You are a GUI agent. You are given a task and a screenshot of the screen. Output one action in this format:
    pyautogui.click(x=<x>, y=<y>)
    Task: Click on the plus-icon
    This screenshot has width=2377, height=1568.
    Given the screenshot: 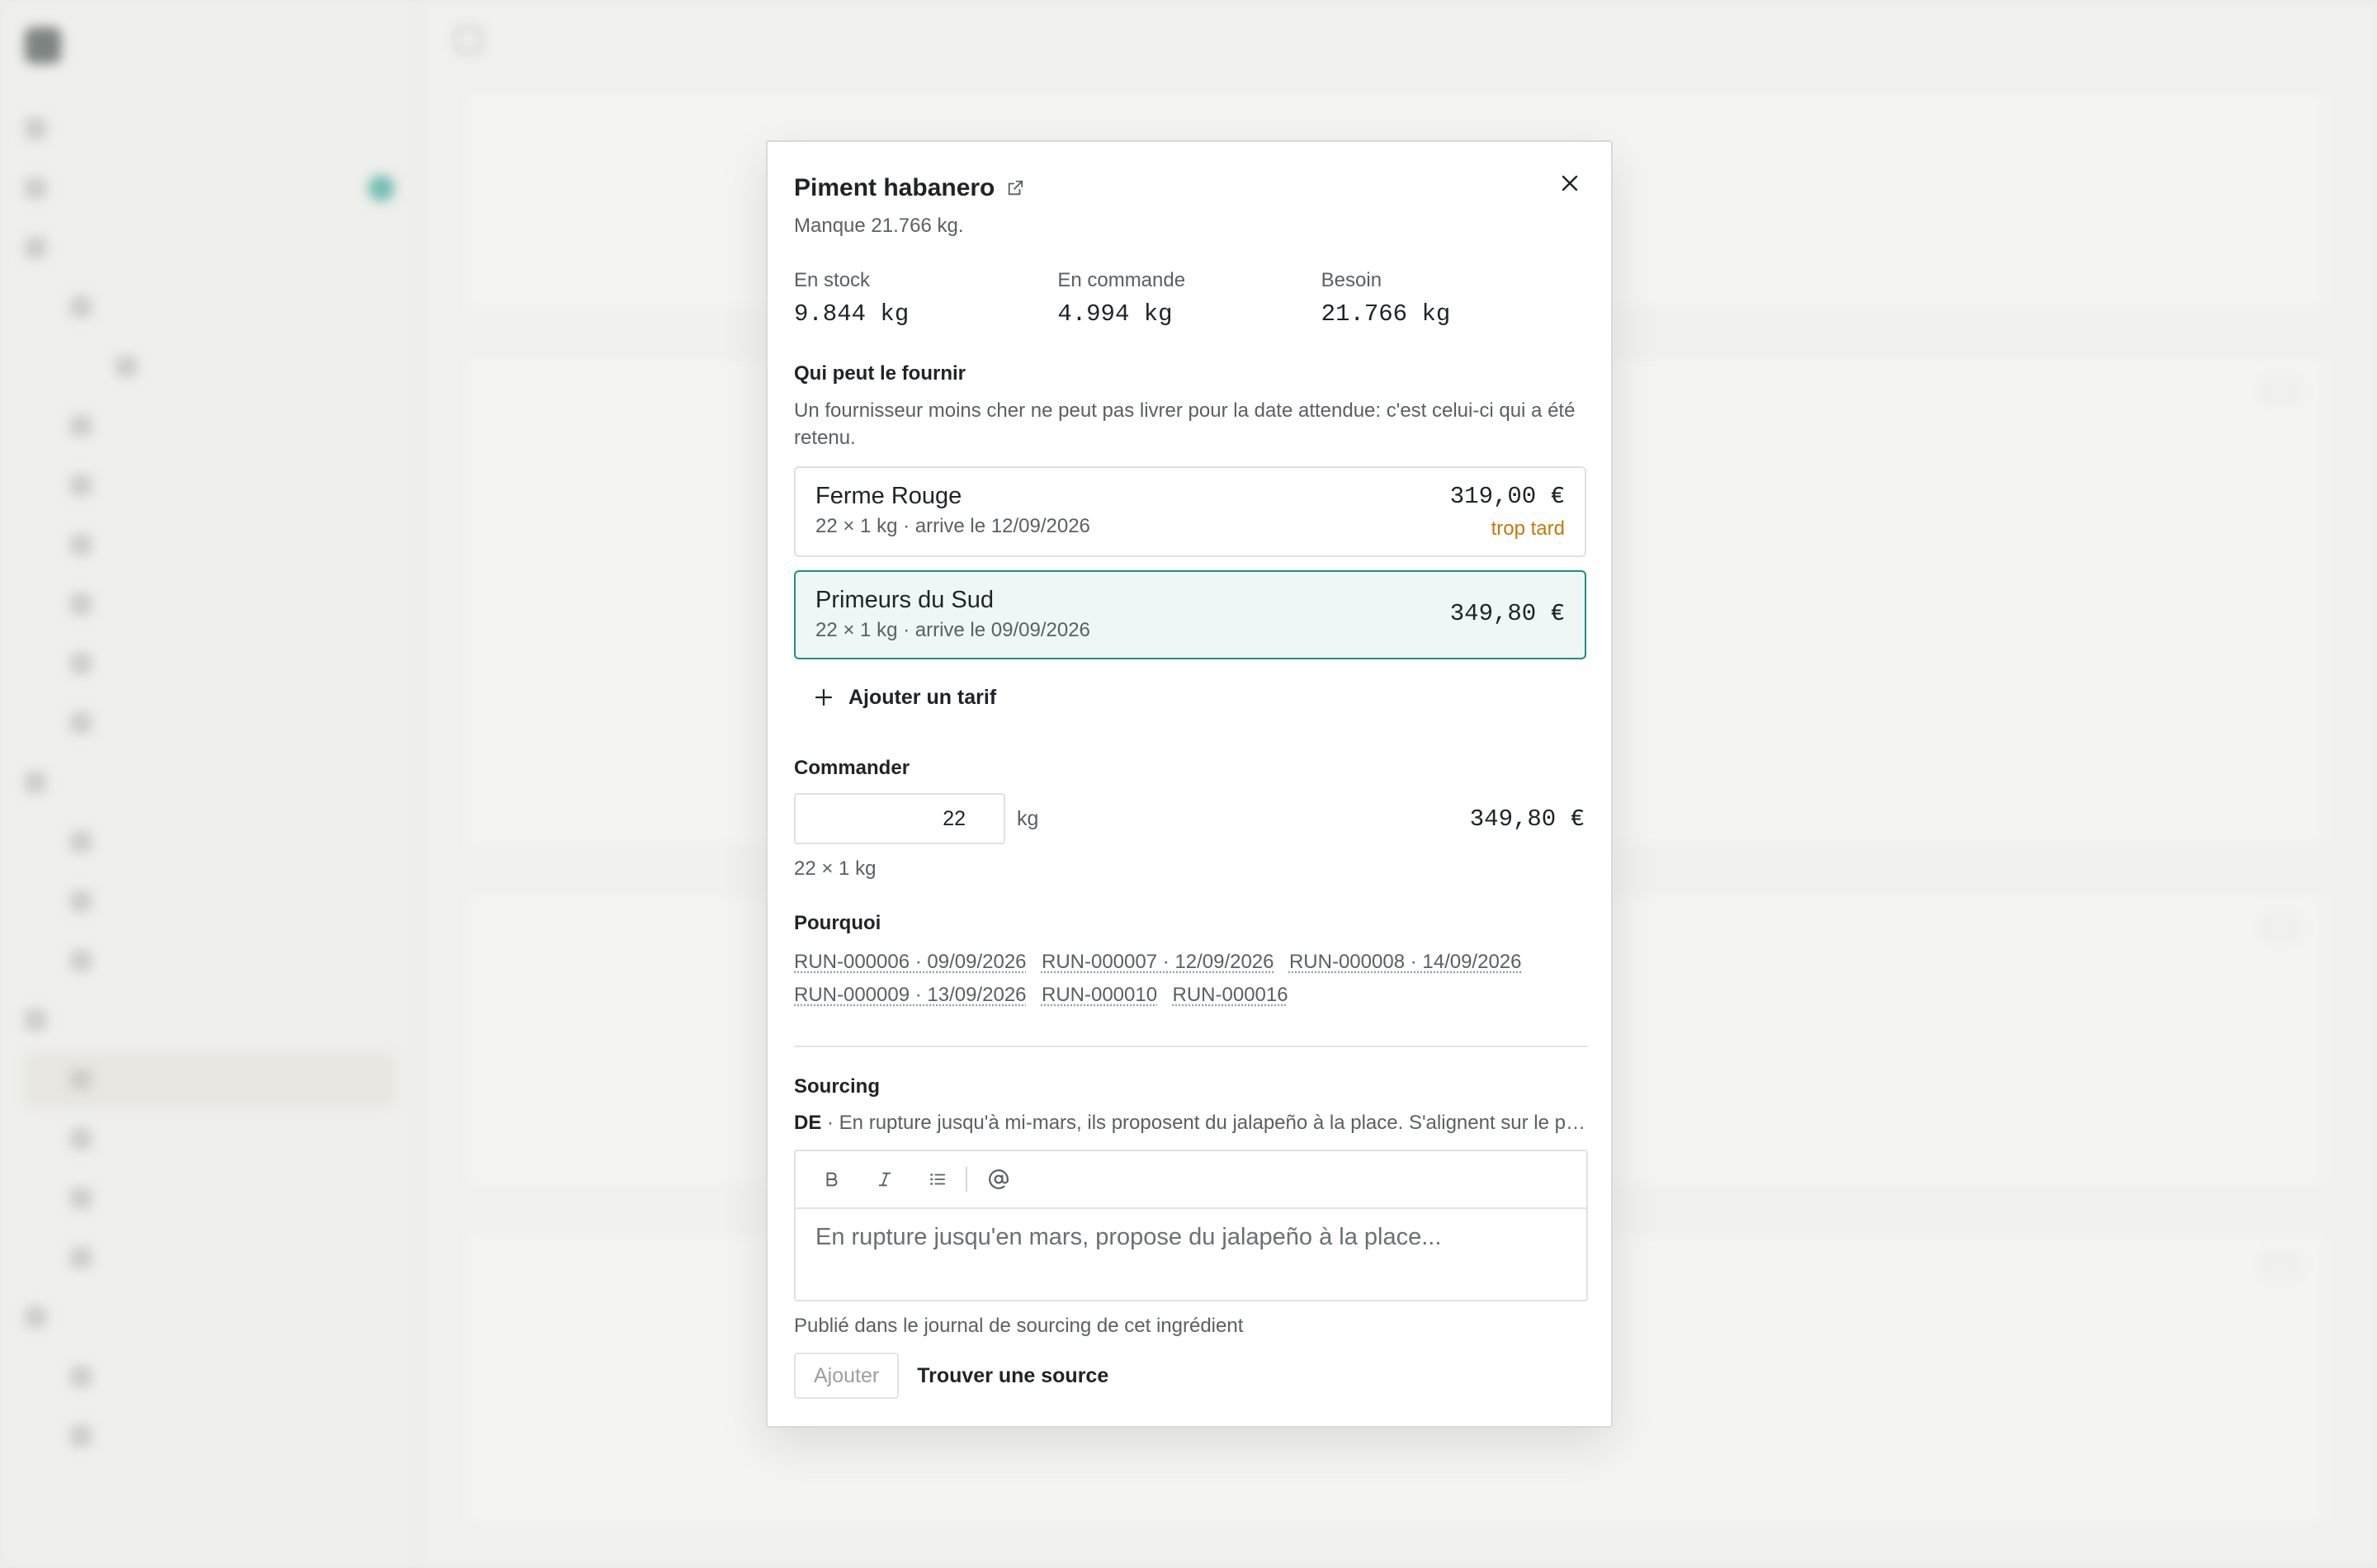 What is the action you would take?
    pyautogui.click(x=824, y=697)
    